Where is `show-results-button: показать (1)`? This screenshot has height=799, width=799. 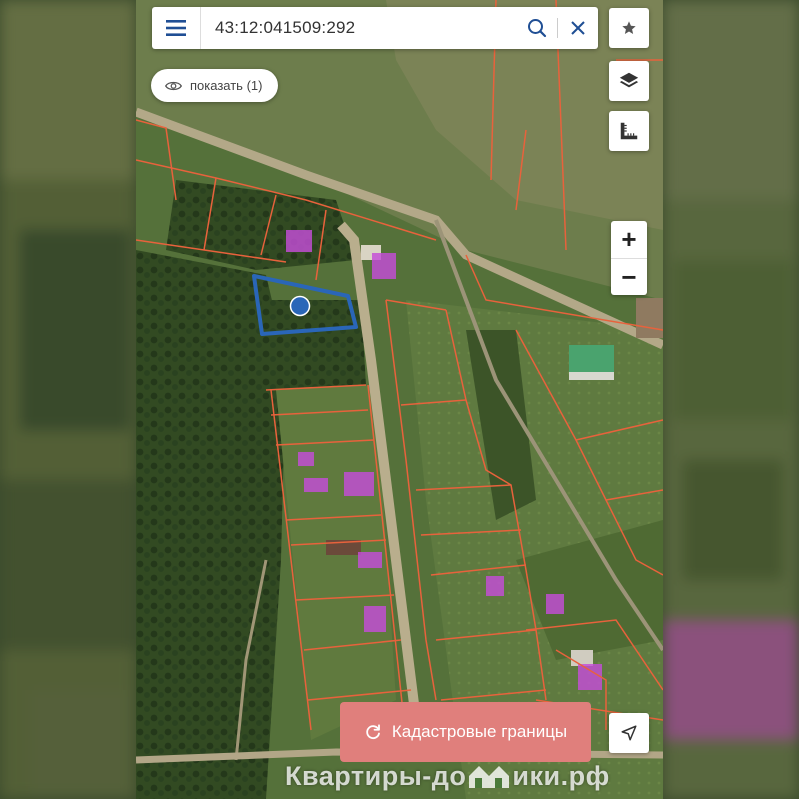 show-results-button: показать (1) is located at coordinates (215, 85).